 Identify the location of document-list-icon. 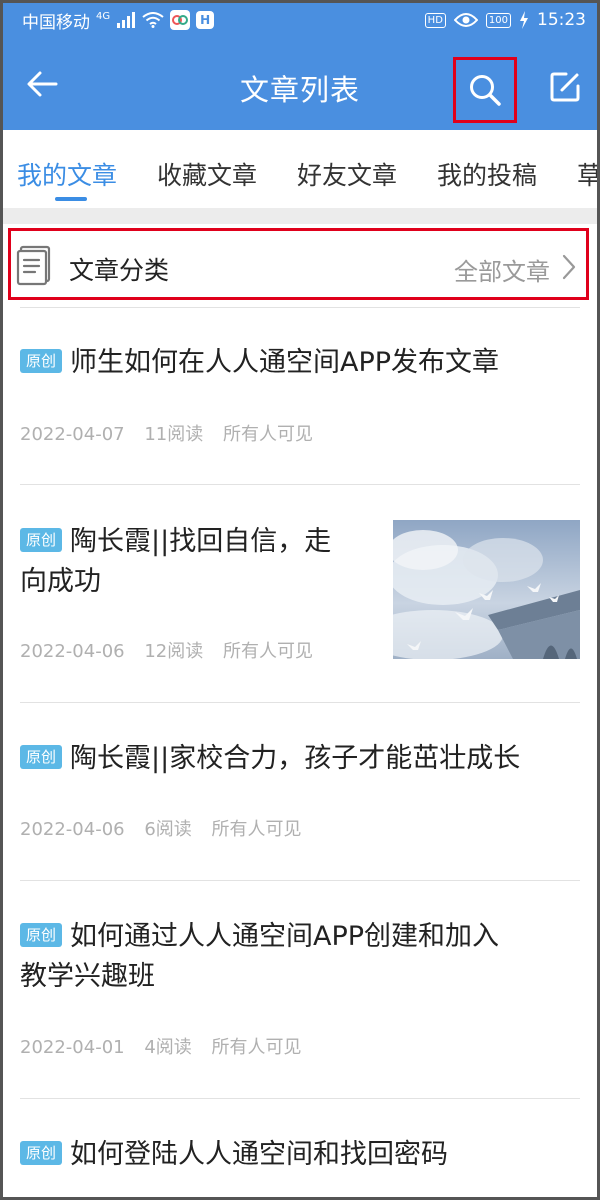
(33, 265).